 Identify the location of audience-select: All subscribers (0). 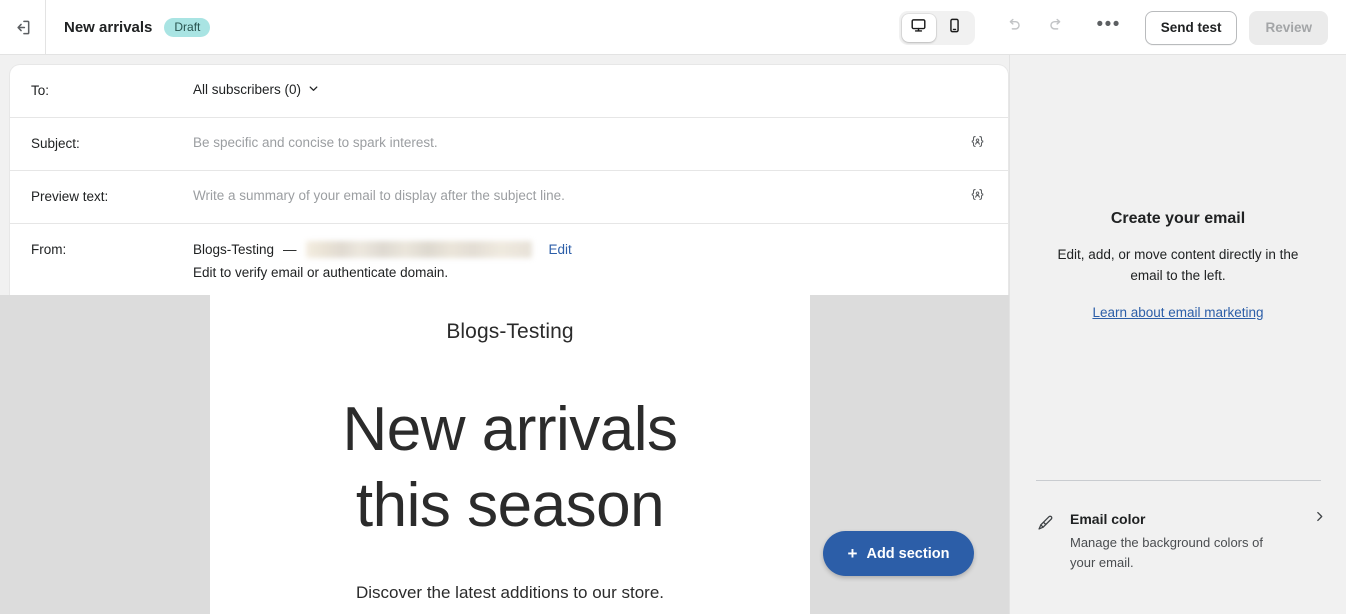
(256, 89).